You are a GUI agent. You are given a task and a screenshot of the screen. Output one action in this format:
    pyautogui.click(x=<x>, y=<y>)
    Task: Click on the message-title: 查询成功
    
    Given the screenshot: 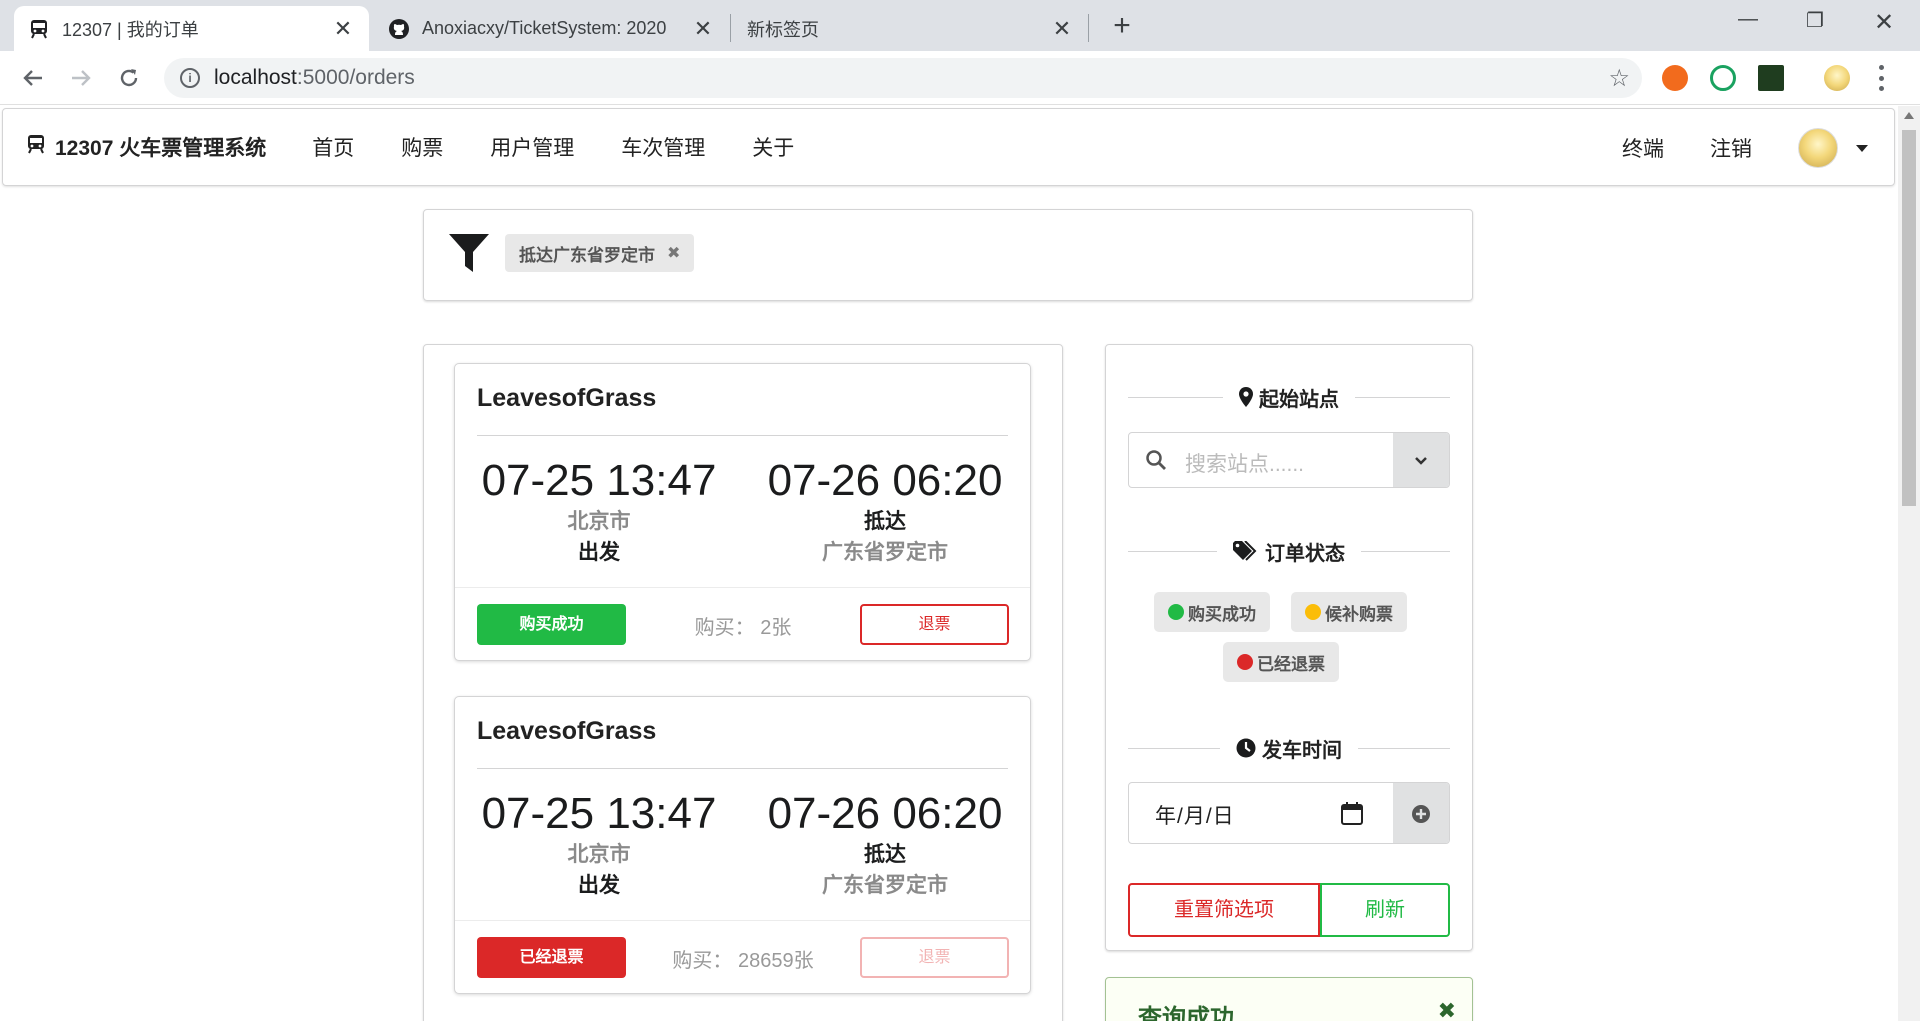 What is the action you would take?
    pyautogui.click(x=1186, y=1013)
    